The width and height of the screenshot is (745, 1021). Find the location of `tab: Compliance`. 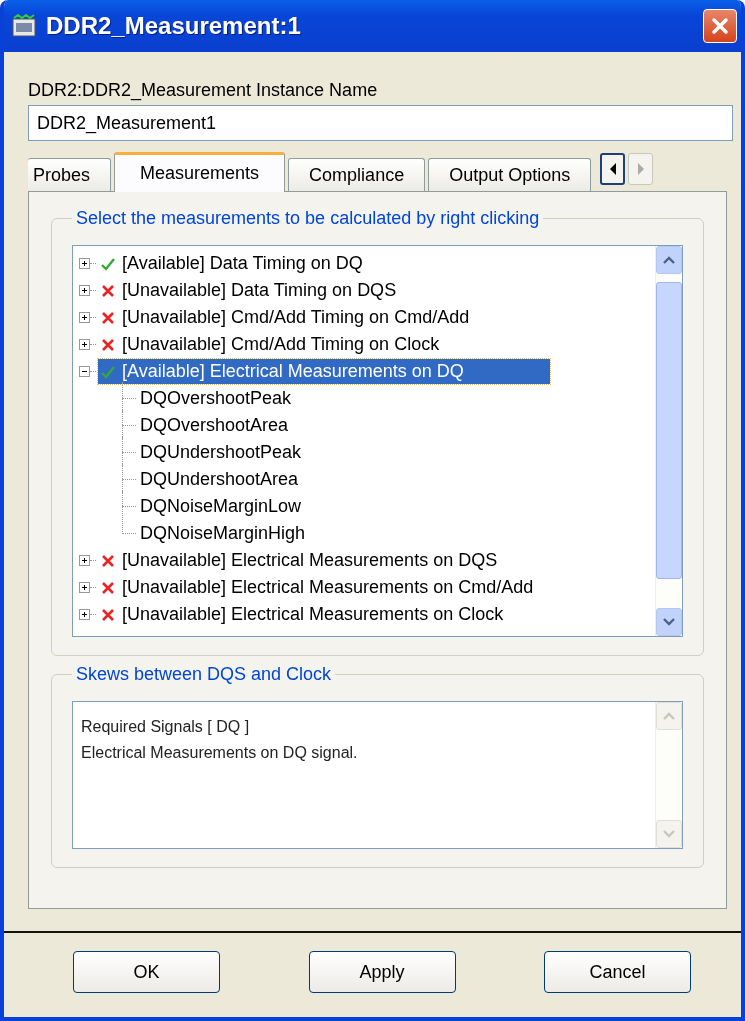

tab: Compliance is located at coordinates (357, 174).